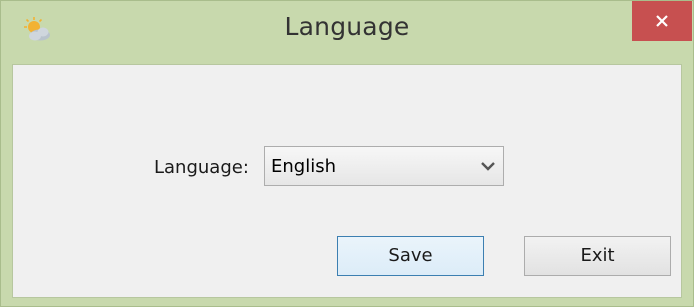  What do you see at coordinates (347, 26) in the screenshot?
I see `window-title: Language` at bounding box center [347, 26].